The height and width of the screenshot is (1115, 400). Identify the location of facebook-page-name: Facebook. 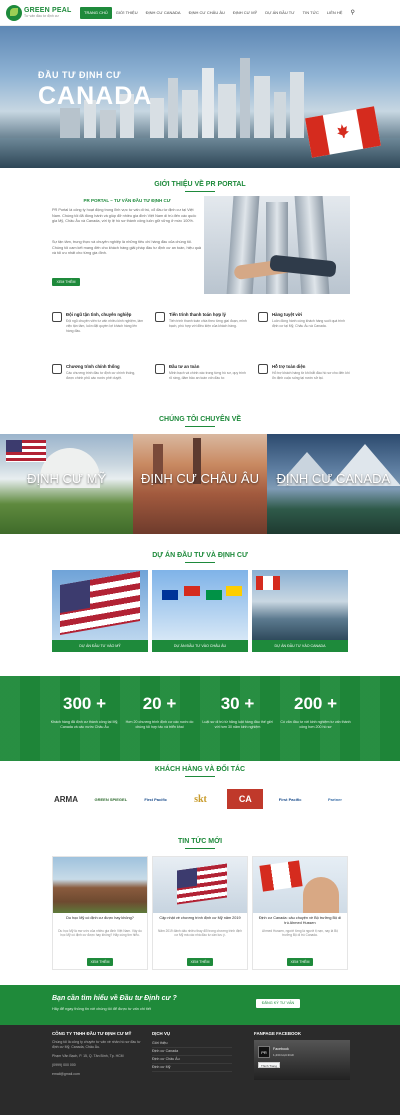
(281, 1049).